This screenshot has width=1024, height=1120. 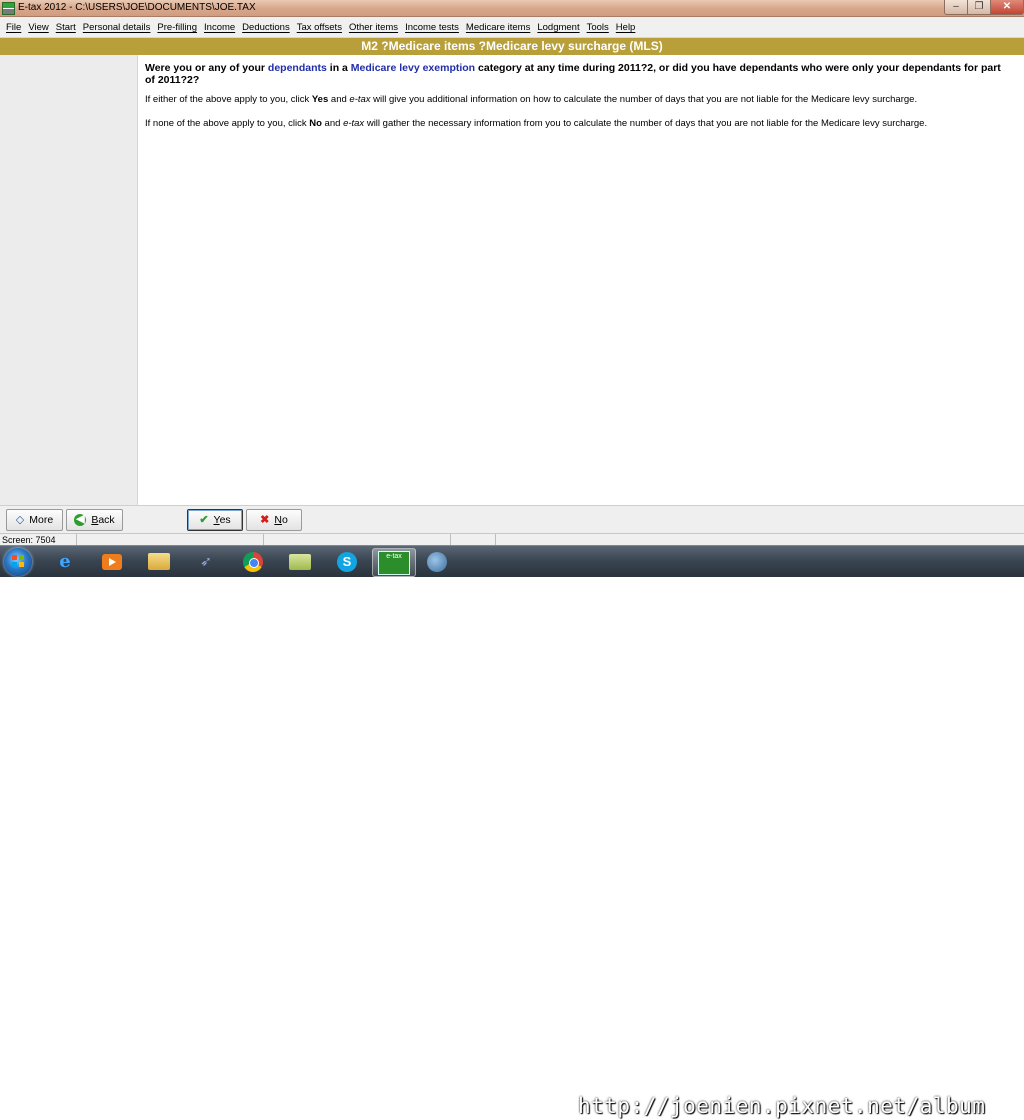 I want to click on menu-tax-offsets: Tax offsets, so click(x=319, y=27).